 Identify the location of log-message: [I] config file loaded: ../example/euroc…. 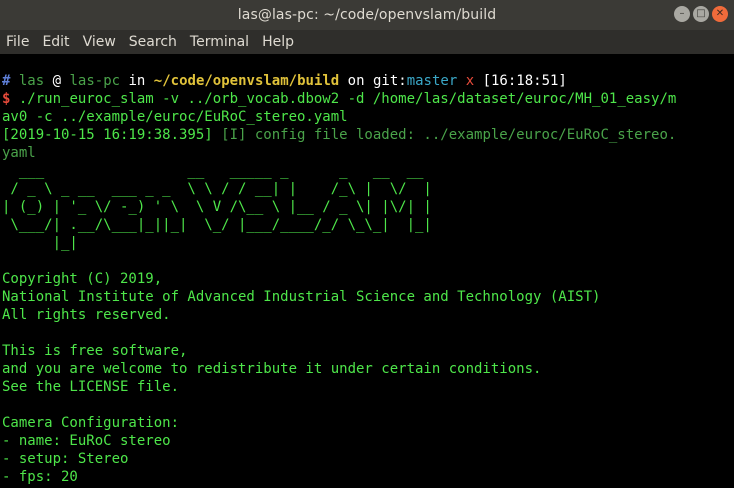
(444, 135).